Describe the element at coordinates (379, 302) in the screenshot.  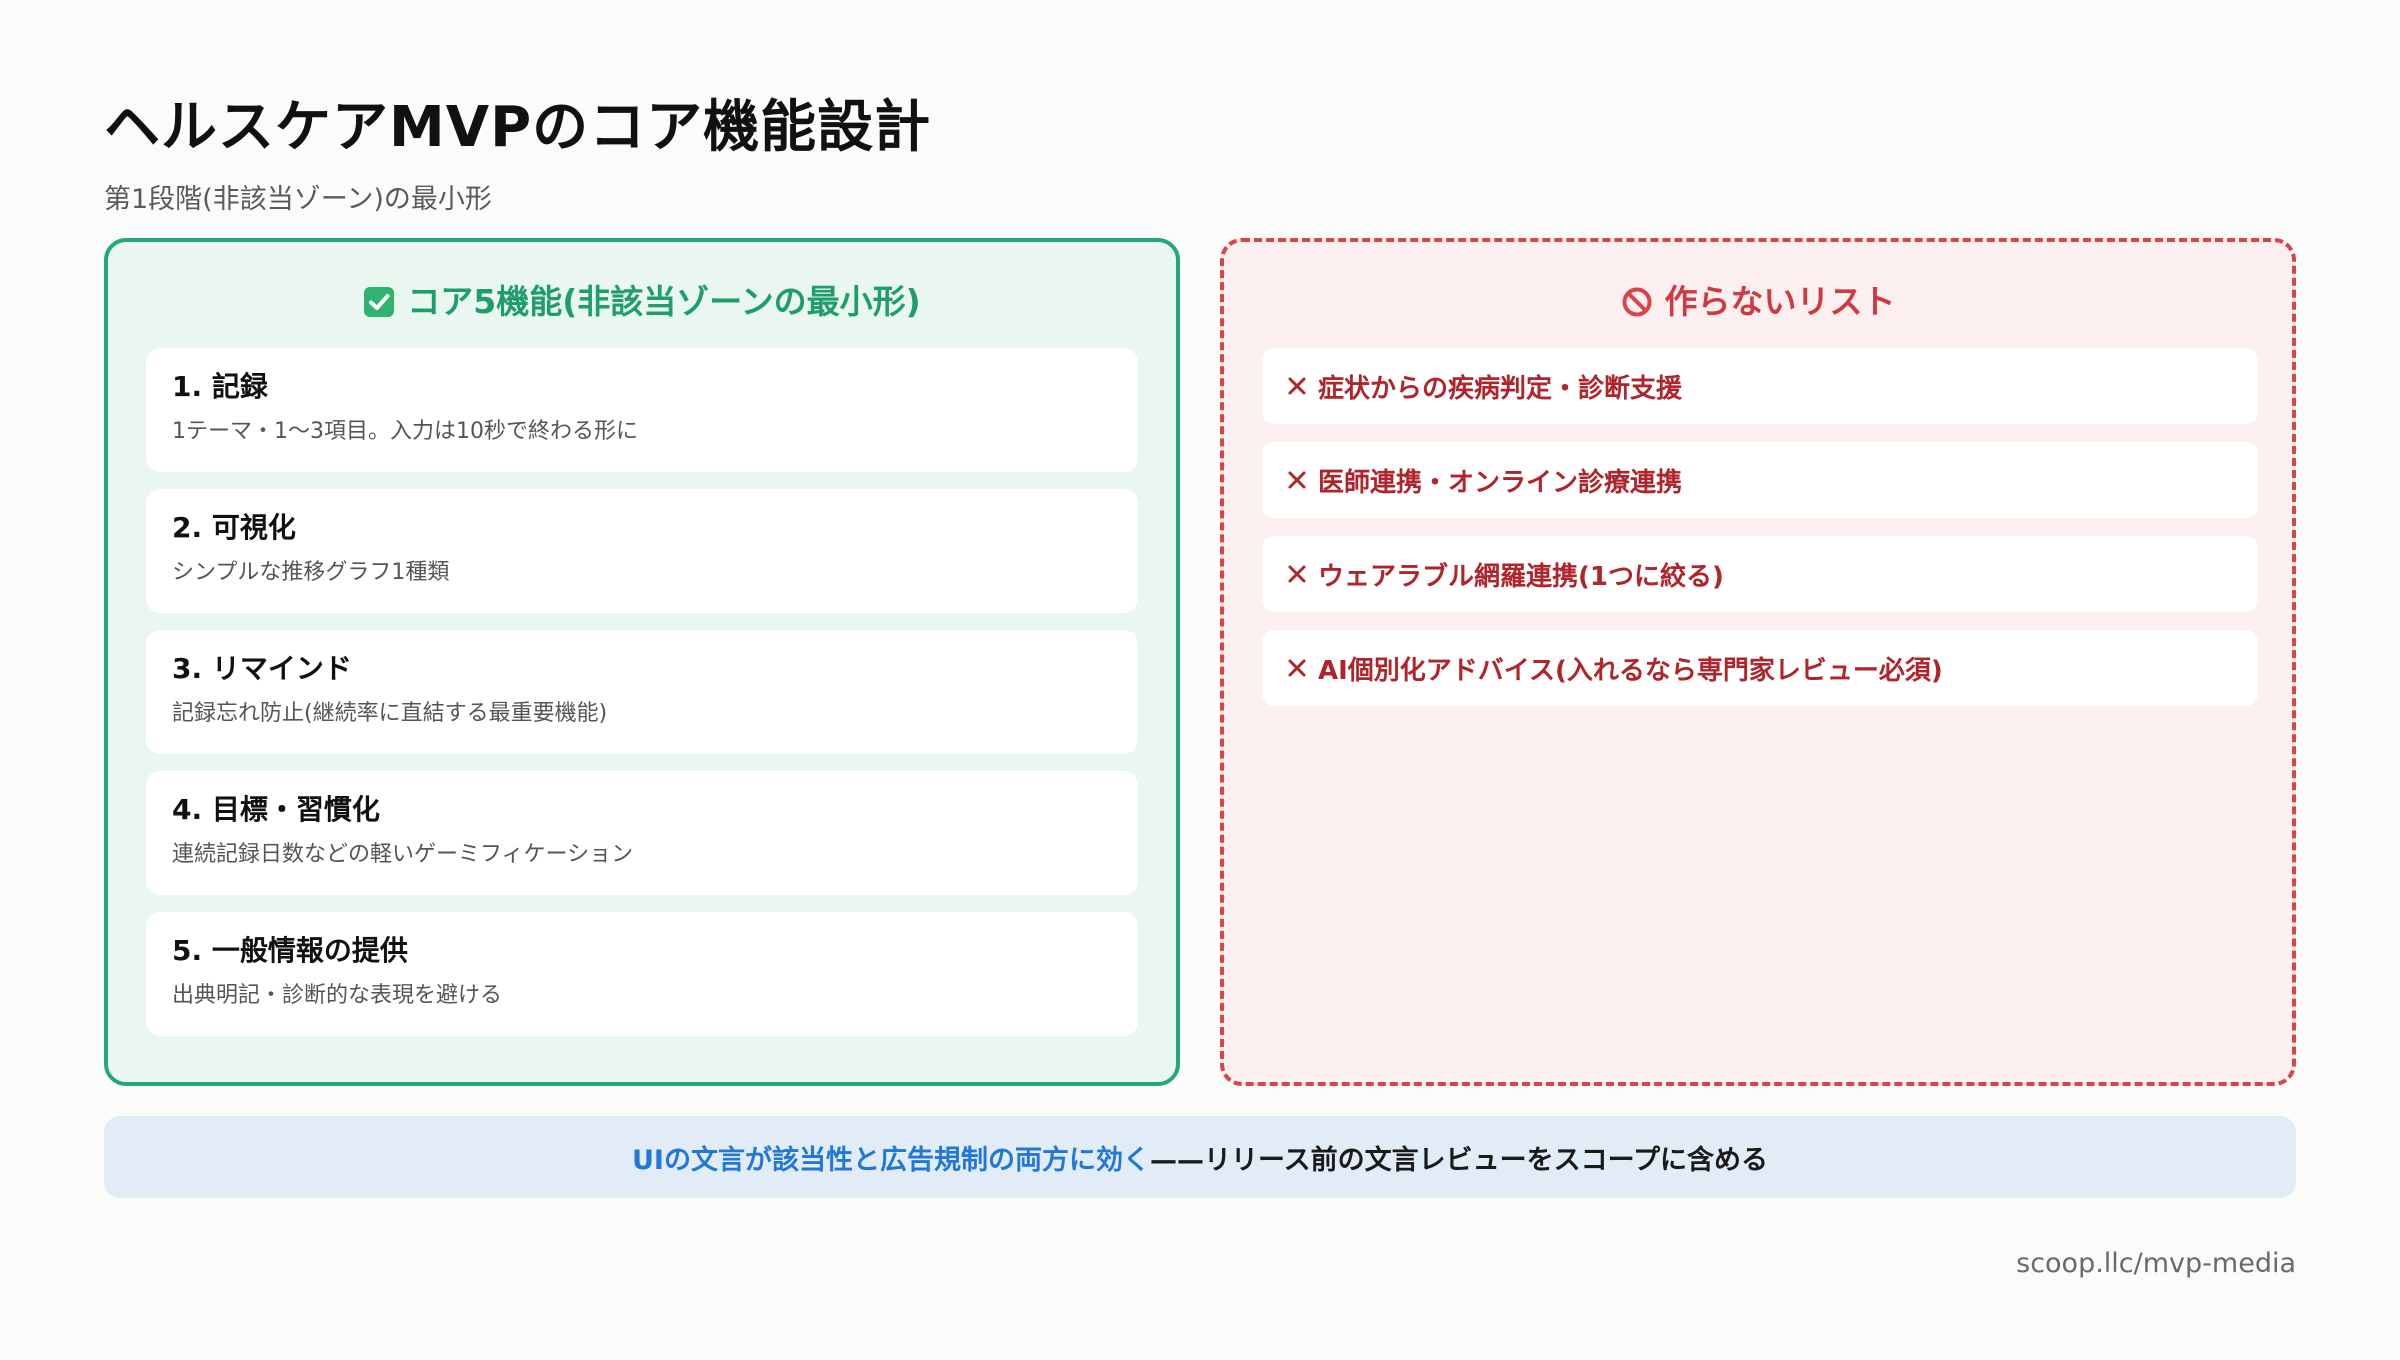
I see `check-box-icon` at that location.